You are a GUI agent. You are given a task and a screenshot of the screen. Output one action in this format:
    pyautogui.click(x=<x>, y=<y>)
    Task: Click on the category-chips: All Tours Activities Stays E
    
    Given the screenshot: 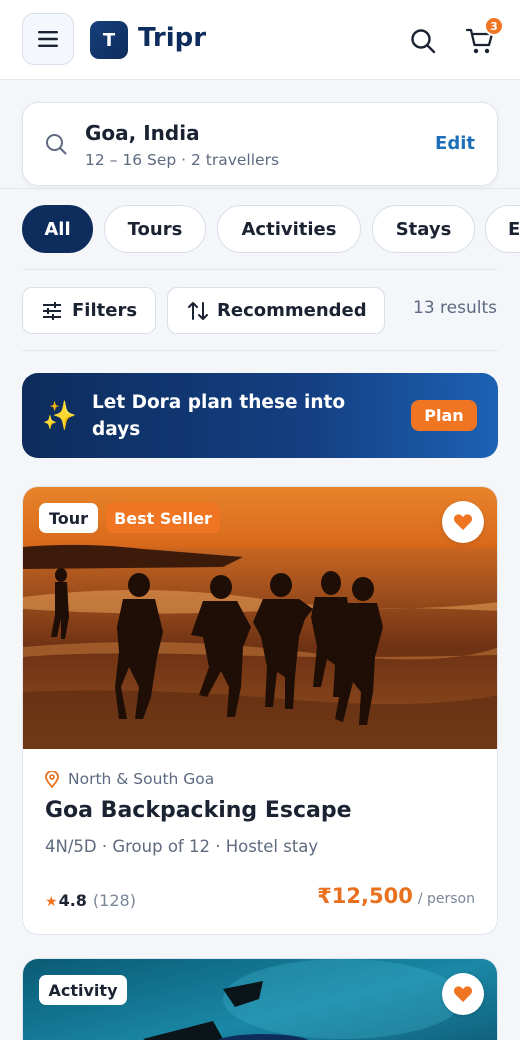 What is the action you would take?
    pyautogui.click(x=271, y=229)
    